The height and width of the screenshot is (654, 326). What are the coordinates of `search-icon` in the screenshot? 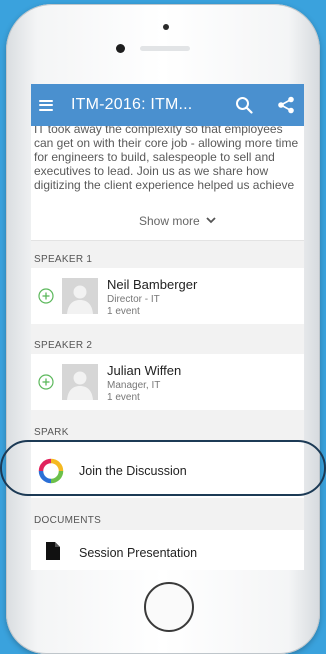 It's located at (244, 105).